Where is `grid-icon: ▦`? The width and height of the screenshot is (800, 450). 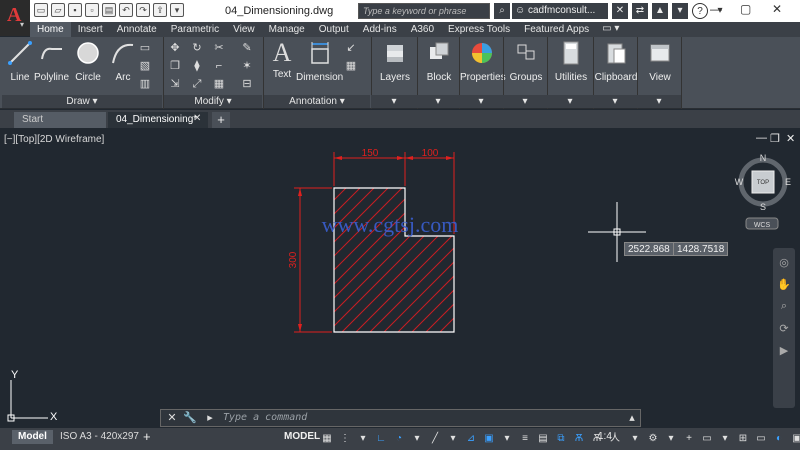
grid-icon: ▦ is located at coordinates (327, 438).